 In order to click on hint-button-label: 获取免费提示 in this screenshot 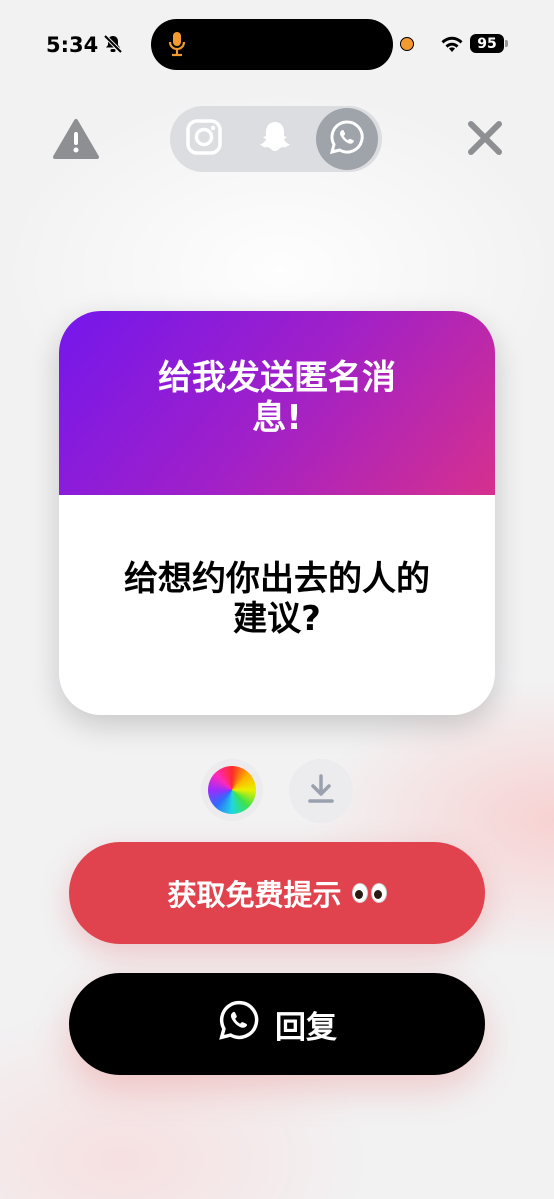, I will do `click(254, 895)`.